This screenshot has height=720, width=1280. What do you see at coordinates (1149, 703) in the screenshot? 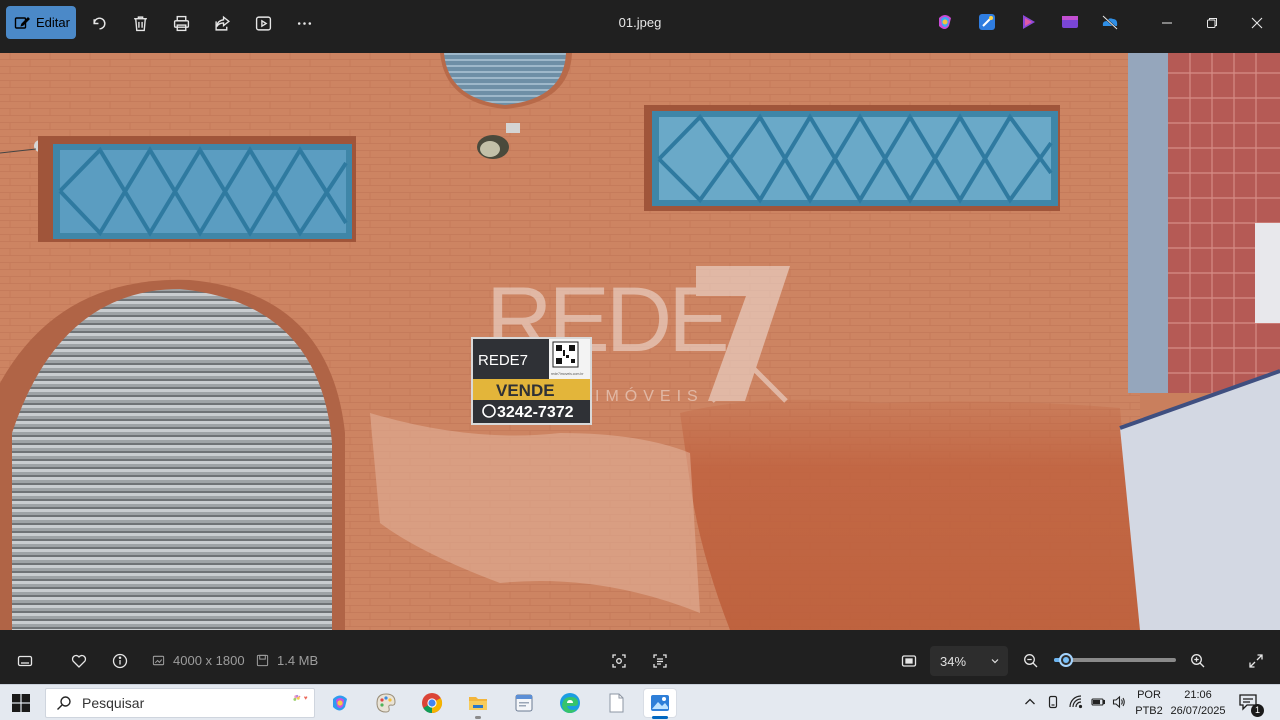
I see `input-language-button: POR PTB2` at bounding box center [1149, 703].